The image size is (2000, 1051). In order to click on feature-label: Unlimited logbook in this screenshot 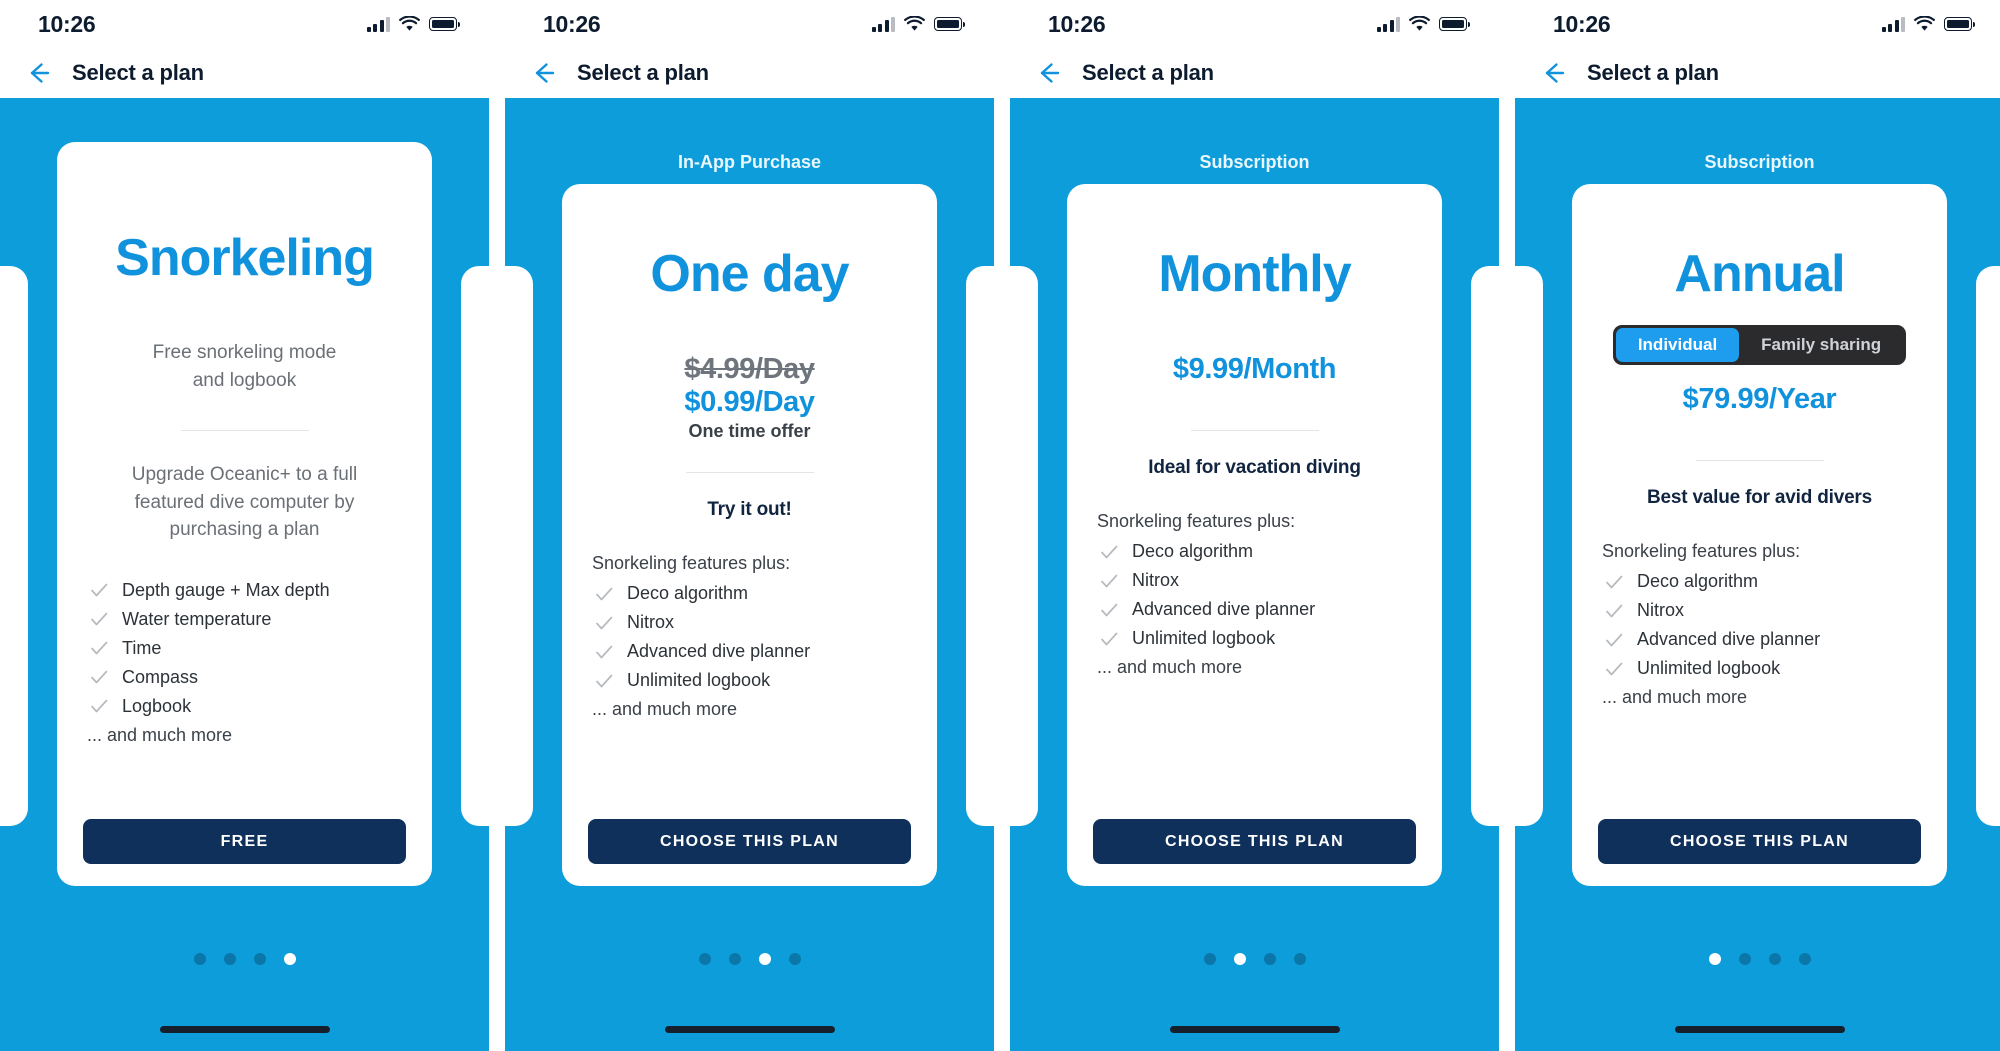, I will do `click(699, 680)`.